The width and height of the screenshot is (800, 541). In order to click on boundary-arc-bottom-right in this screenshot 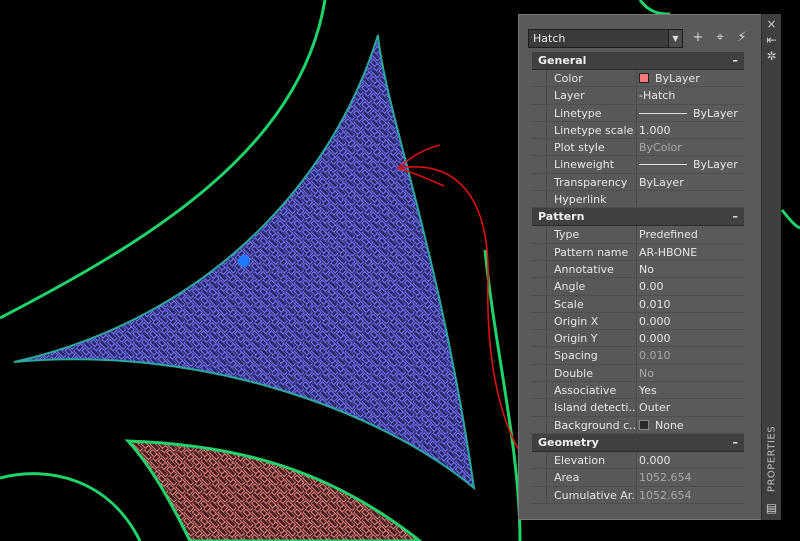, I will do `click(502, 395)`.